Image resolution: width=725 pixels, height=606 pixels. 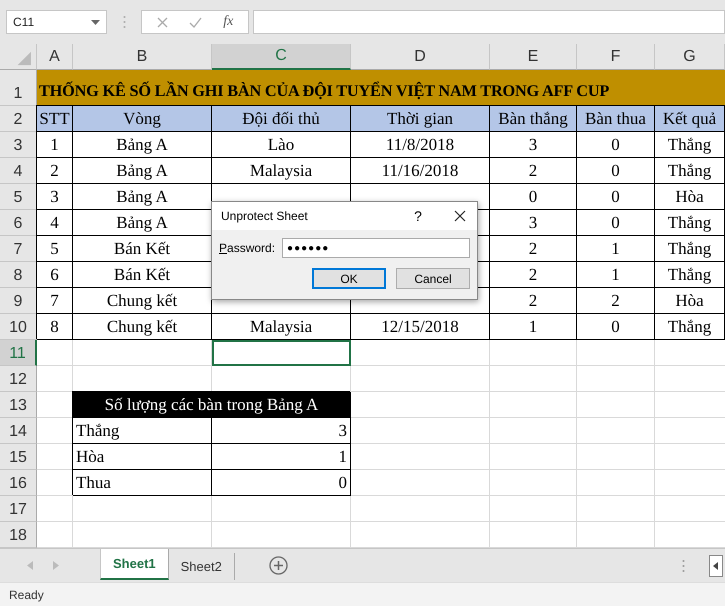 What do you see at coordinates (162, 22) in the screenshot?
I see `cancel-icon` at bounding box center [162, 22].